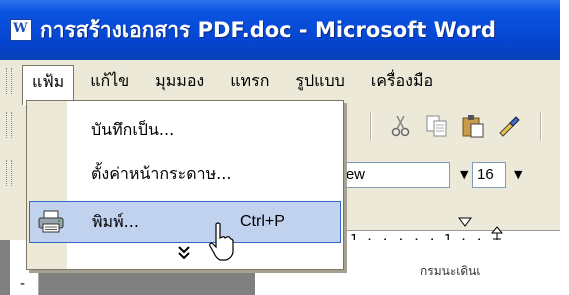 The image size is (569, 295). Describe the element at coordinates (489, 175) in the screenshot. I see `font-size-combo: 16` at that location.